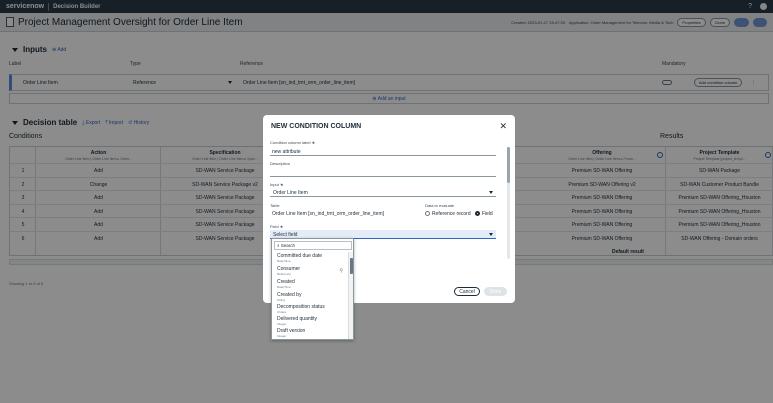 This screenshot has width=773, height=403. I want to click on modal-title: NEW CONDITION COLUMN, so click(316, 126).